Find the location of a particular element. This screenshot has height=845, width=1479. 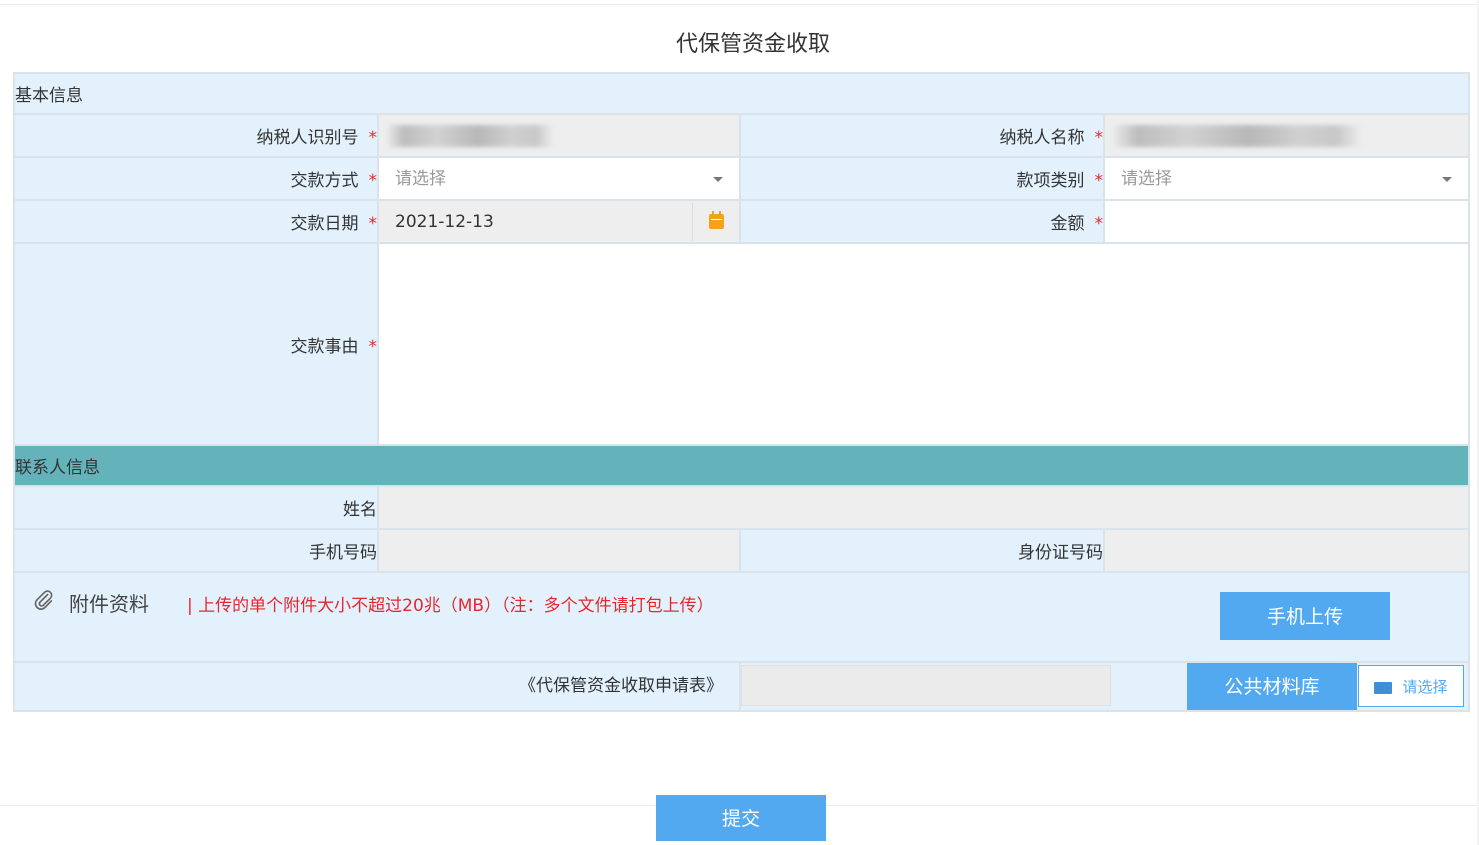

row-contact-name: 姓名 is located at coordinates (741, 507).